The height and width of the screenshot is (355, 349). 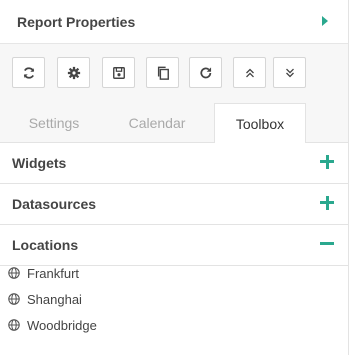 I want to click on chevrons-up-icon, so click(x=249, y=72).